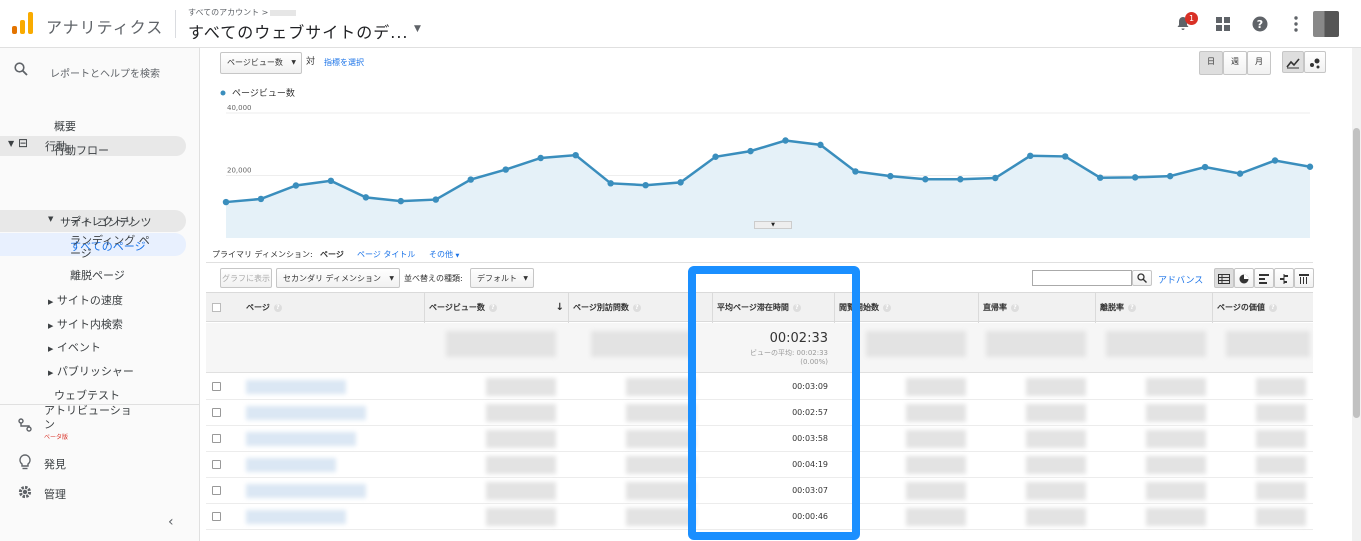 Image resolution: width=1361 pixels, height=541 pixels. Describe the element at coordinates (102, 221) in the screenshot. I see `sidebar-item-directory: ディレクトリ` at that location.